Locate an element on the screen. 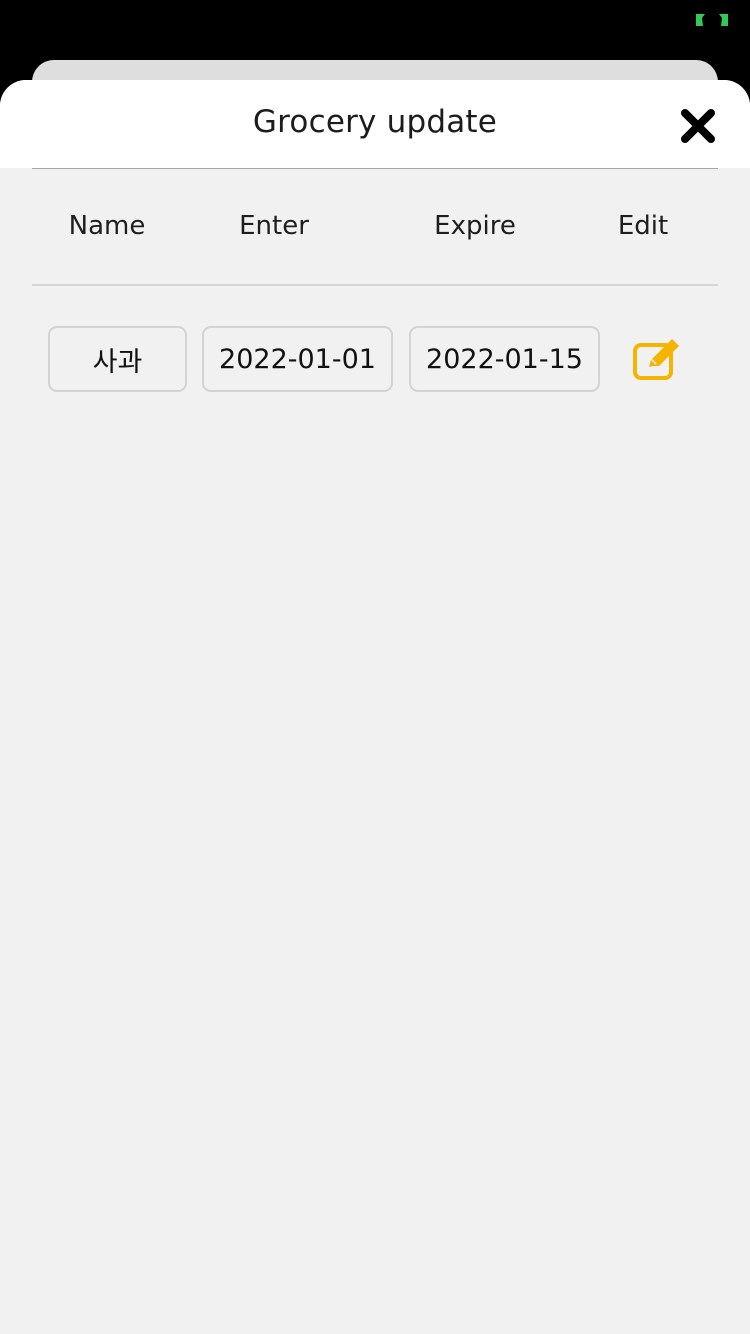 This screenshot has height=1334, width=750. name-field: 사과 is located at coordinates (117, 359).